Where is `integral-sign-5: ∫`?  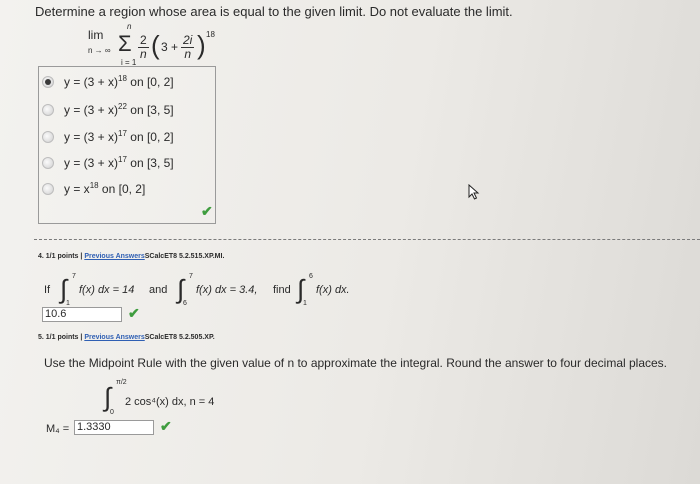
integral-sign-5: ∫ is located at coordinates (108, 397).